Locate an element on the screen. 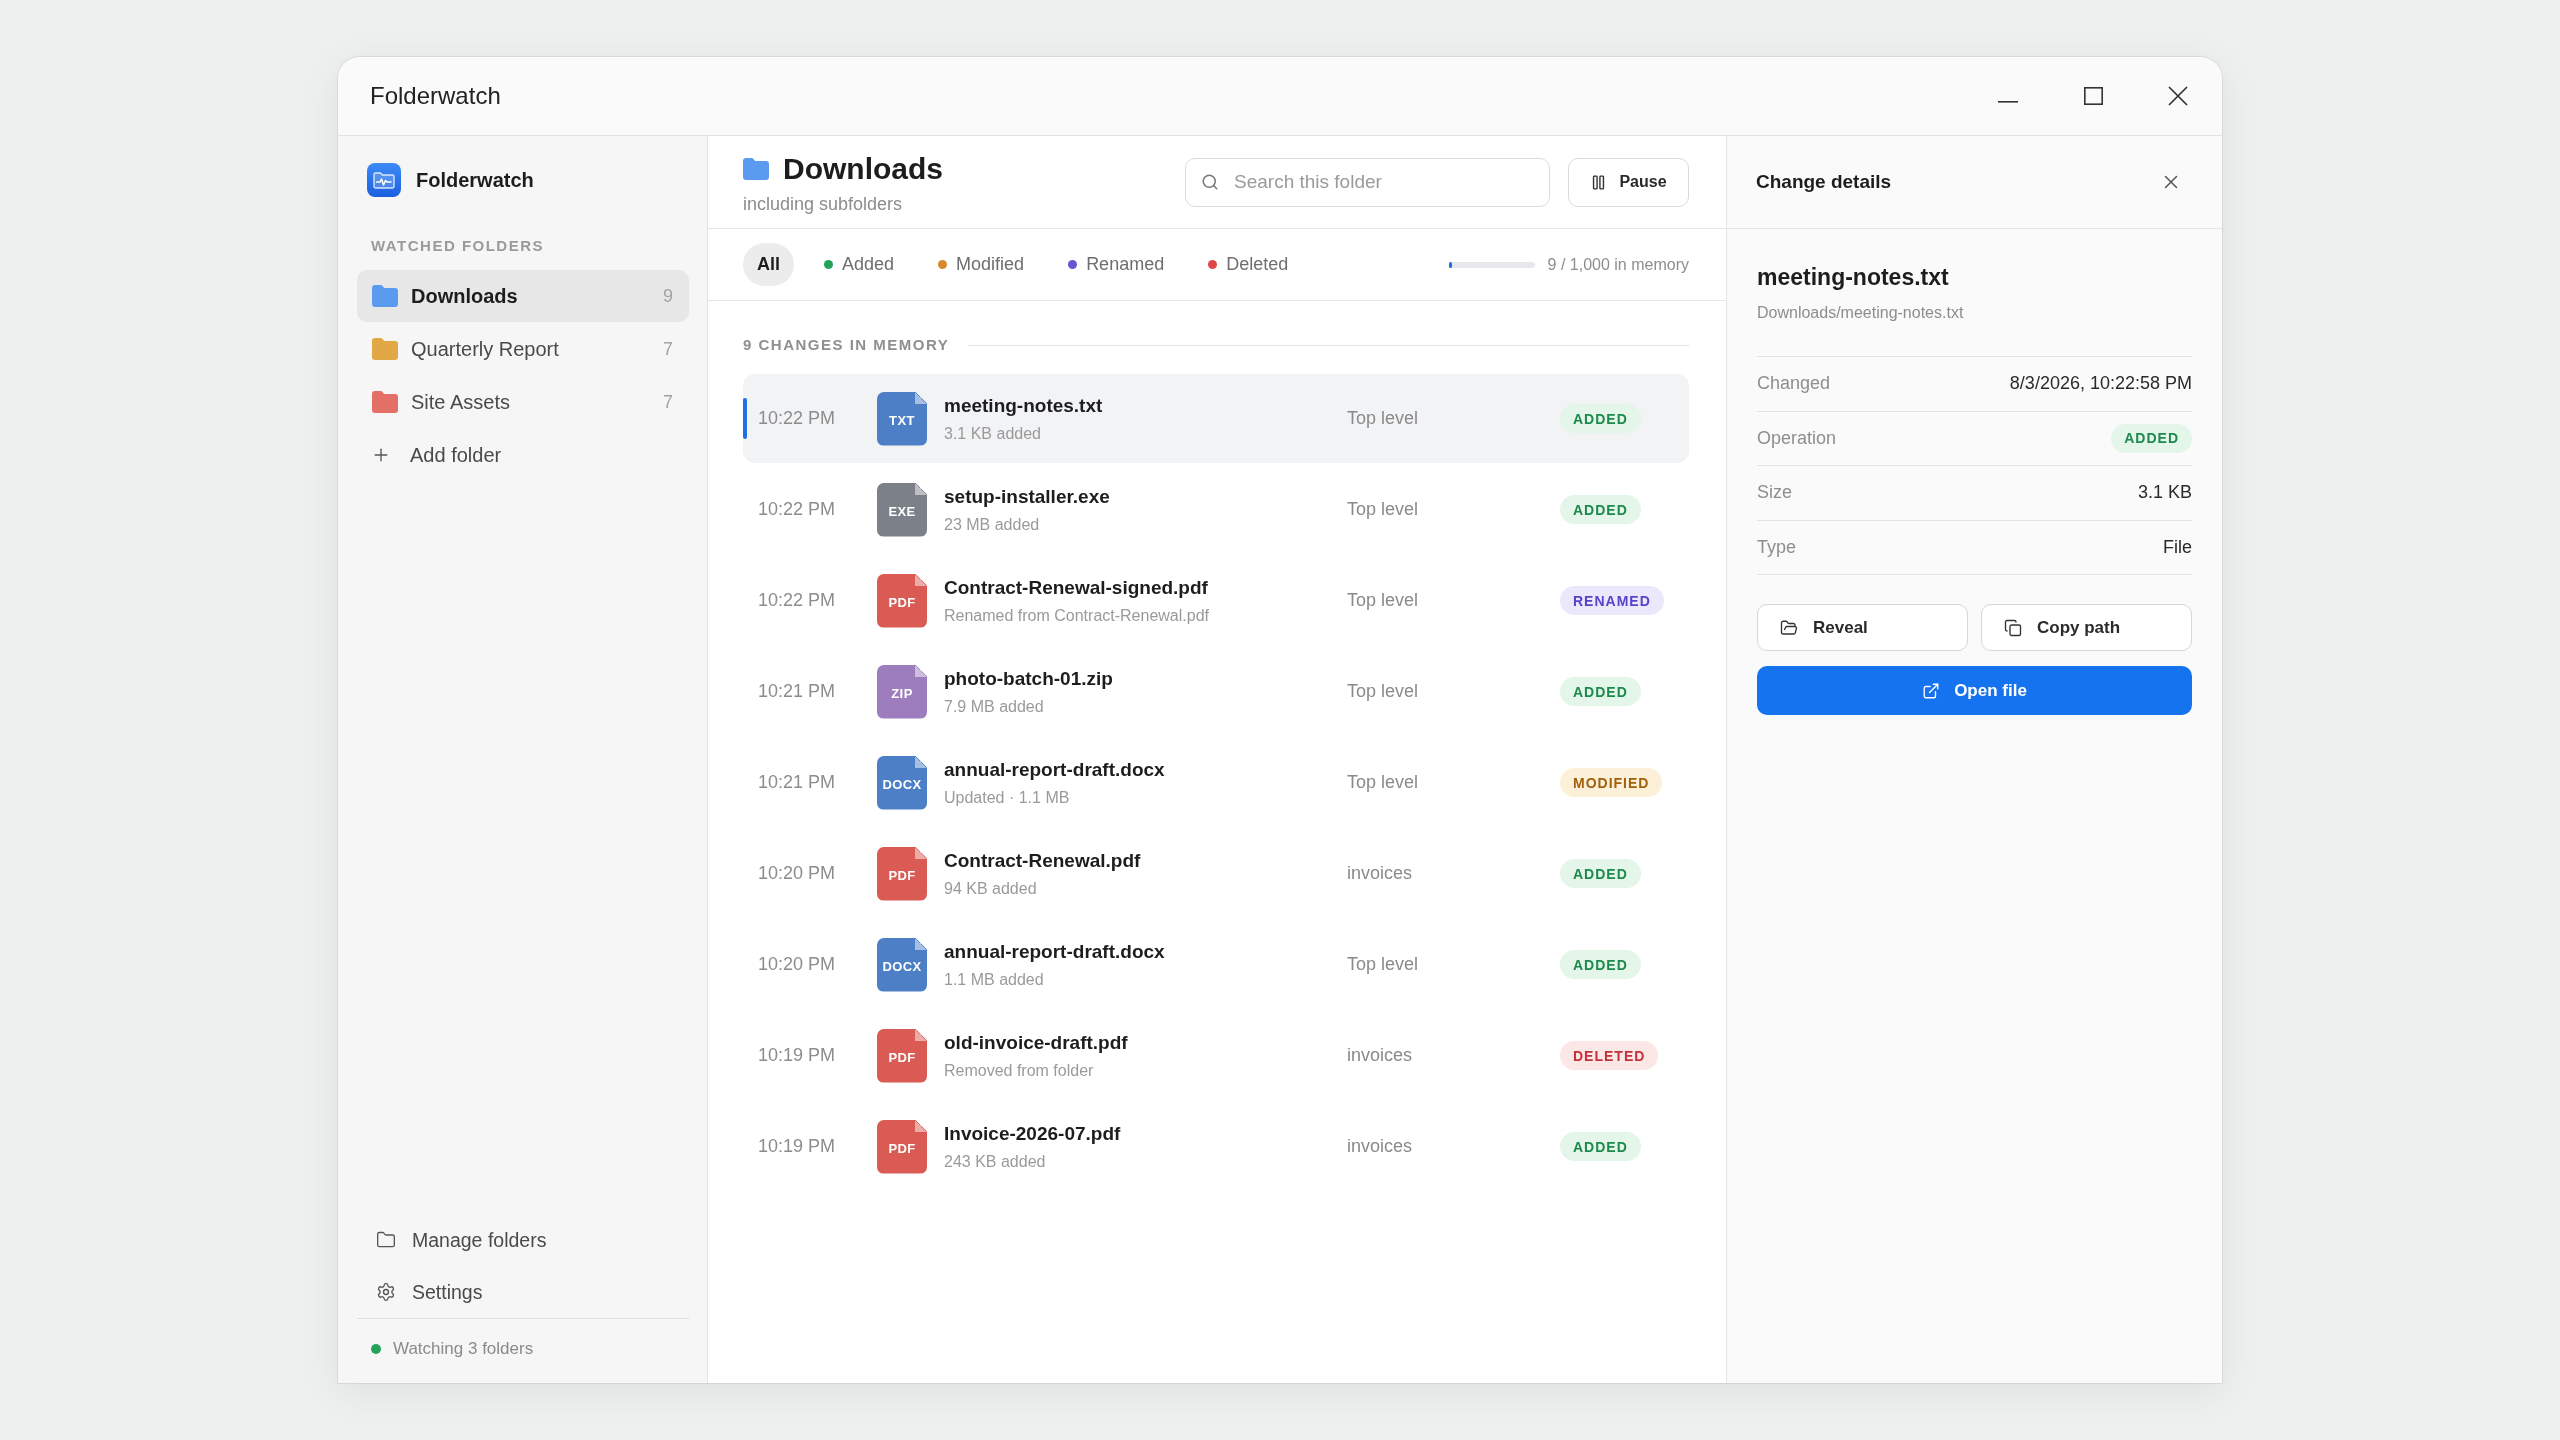 This screenshot has height=1440, width=2560. change-row: 10:22 PM EXE setup-installer.exe 23 MB added Top level ADDED is located at coordinates (1216, 509).